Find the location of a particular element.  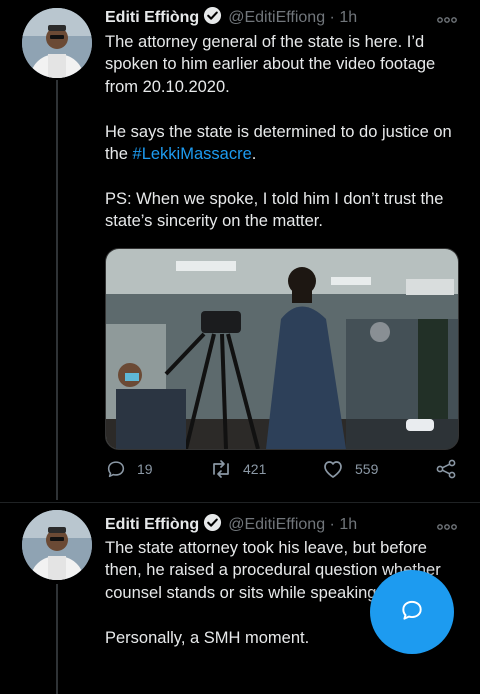

compose-reply-button is located at coordinates (412, 612).